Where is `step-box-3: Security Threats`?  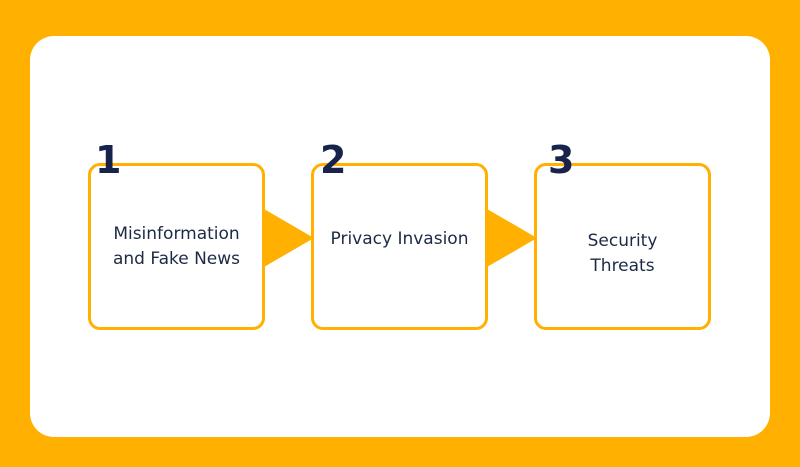 step-box-3: Security Threats is located at coordinates (622, 246).